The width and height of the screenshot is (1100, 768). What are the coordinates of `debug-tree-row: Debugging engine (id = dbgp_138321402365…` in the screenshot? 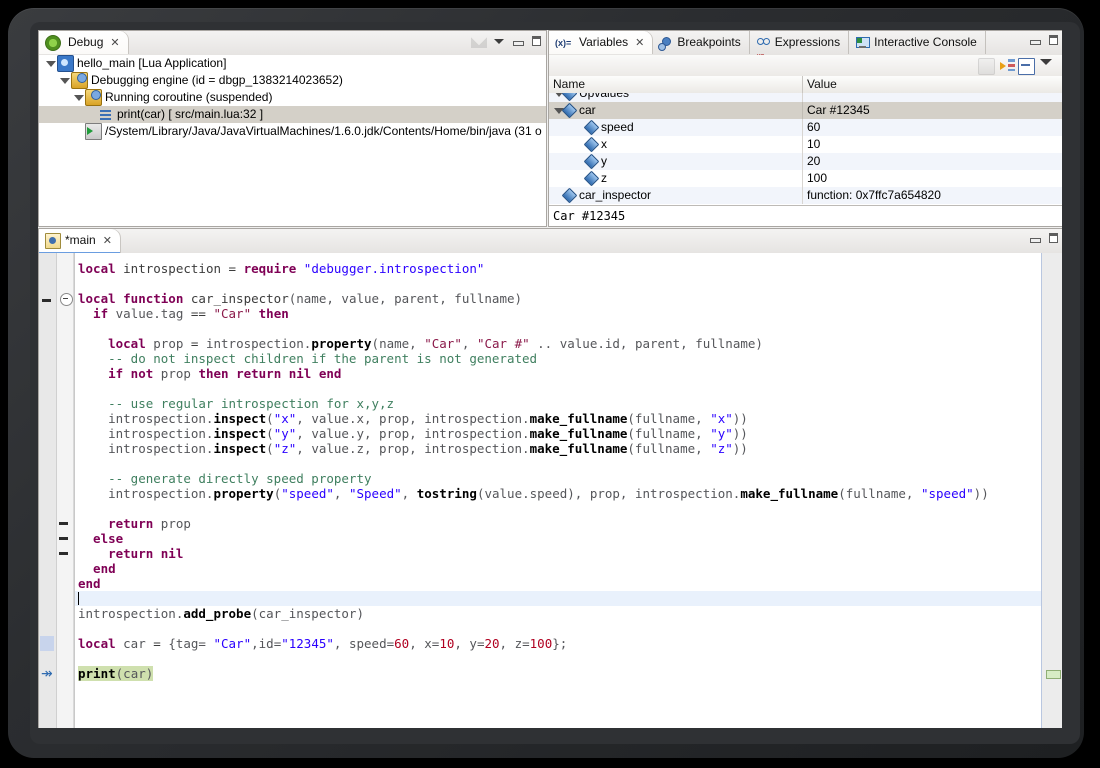 It's located at (292, 80).